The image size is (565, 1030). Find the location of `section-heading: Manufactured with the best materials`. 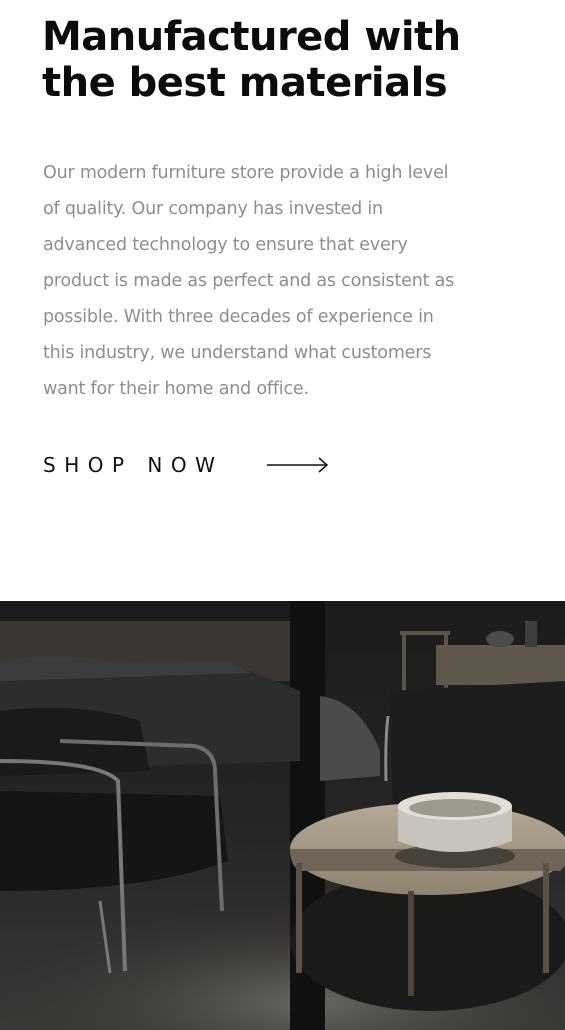

section-heading: Manufactured with the best materials is located at coordinates (282, 60).